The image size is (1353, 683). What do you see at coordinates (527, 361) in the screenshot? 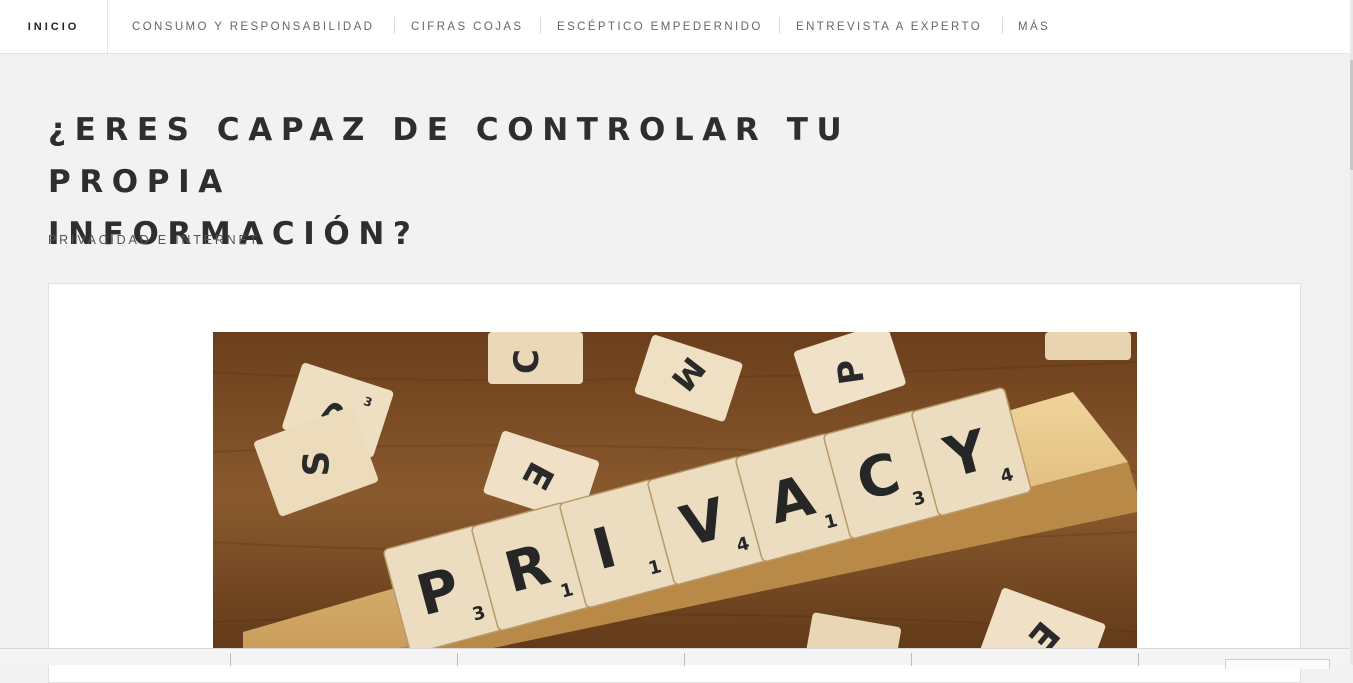
I see `svg-text: C` at bounding box center [527, 361].